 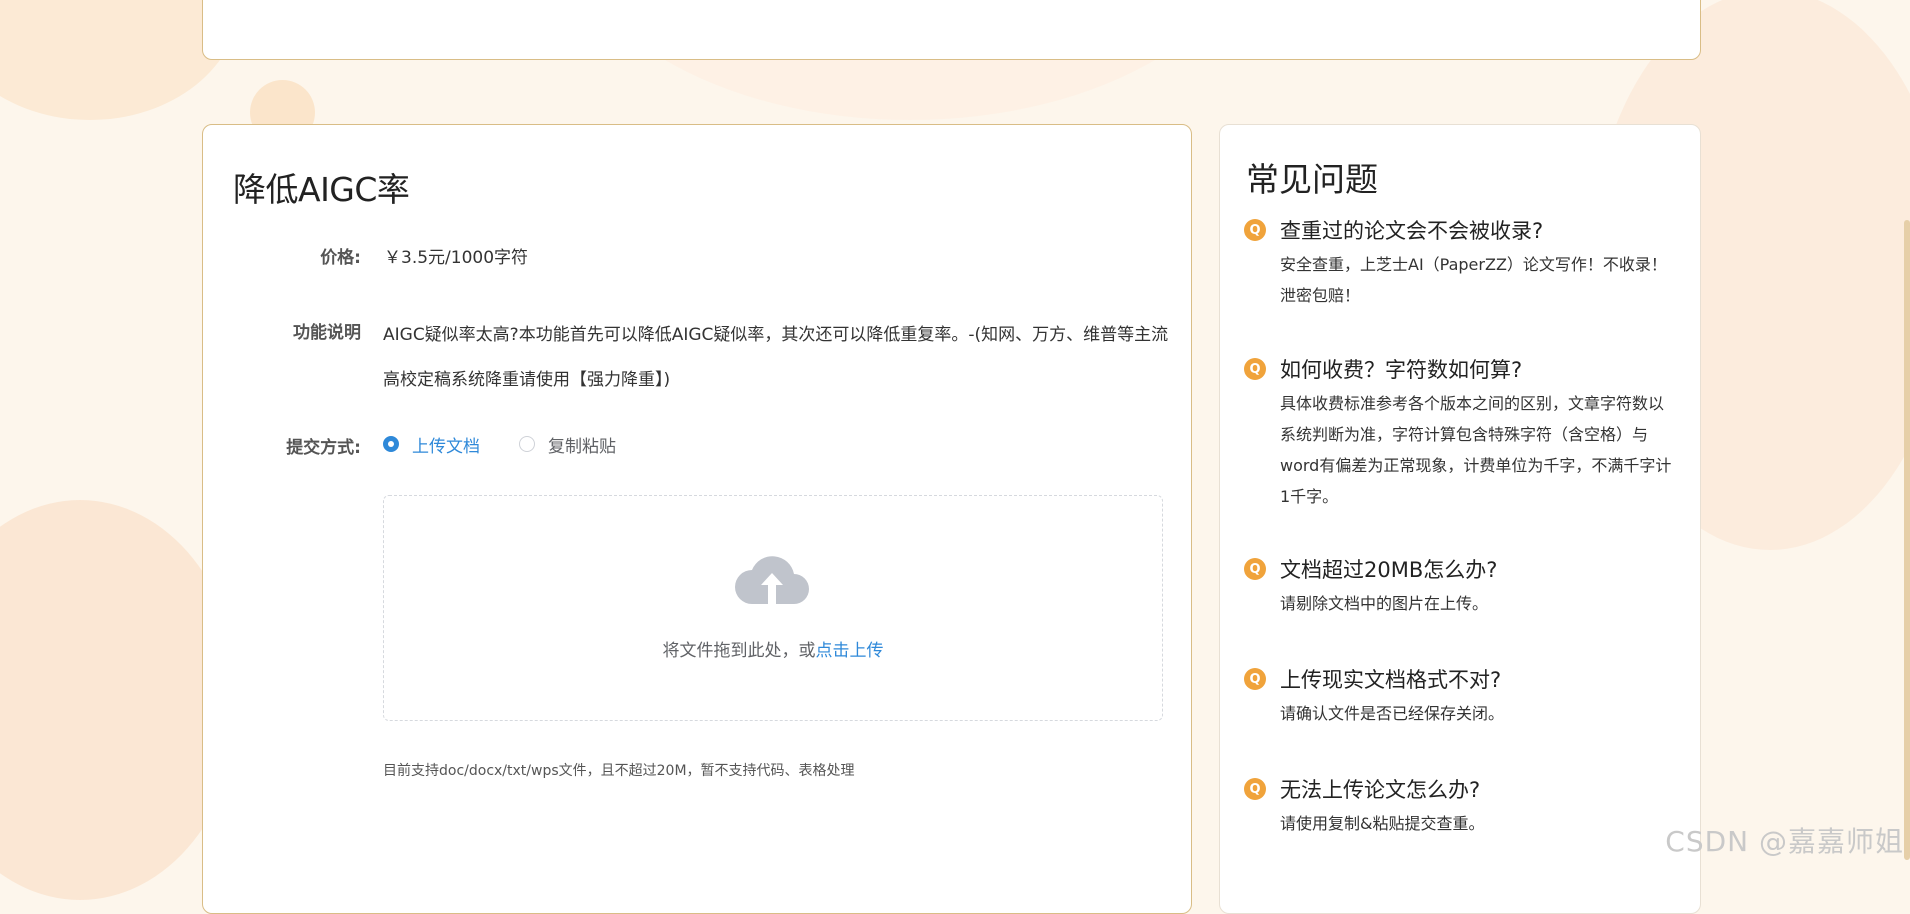 What do you see at coordinates (1459, 696) in the screenshot?
I see `faq-item: Q 上传现实文档格式不对? 请确认文件是否已经保存关闭。` at bounding box center [1459, 696].